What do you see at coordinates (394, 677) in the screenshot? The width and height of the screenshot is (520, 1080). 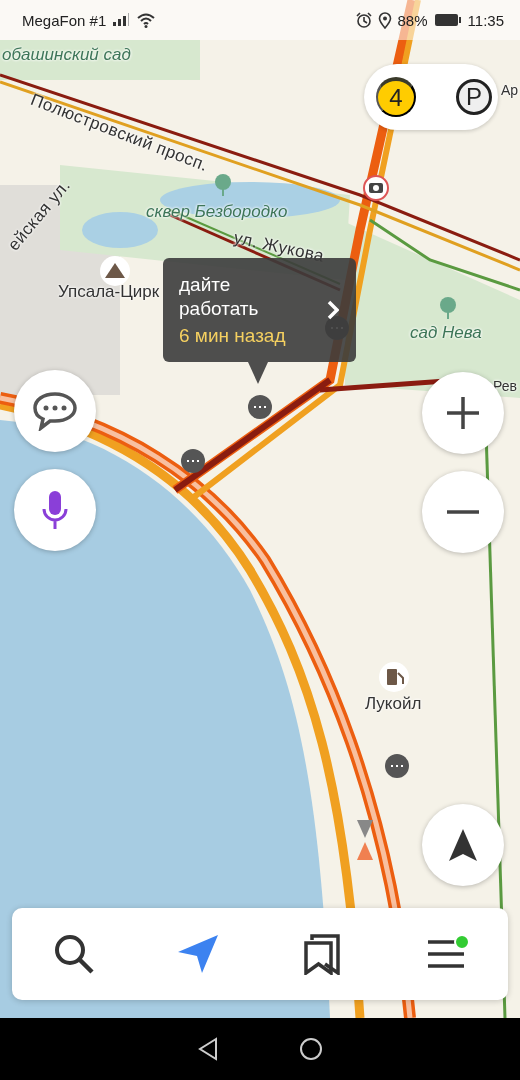 I see `fuel-pump-icon` at bounding box center [394, 677].